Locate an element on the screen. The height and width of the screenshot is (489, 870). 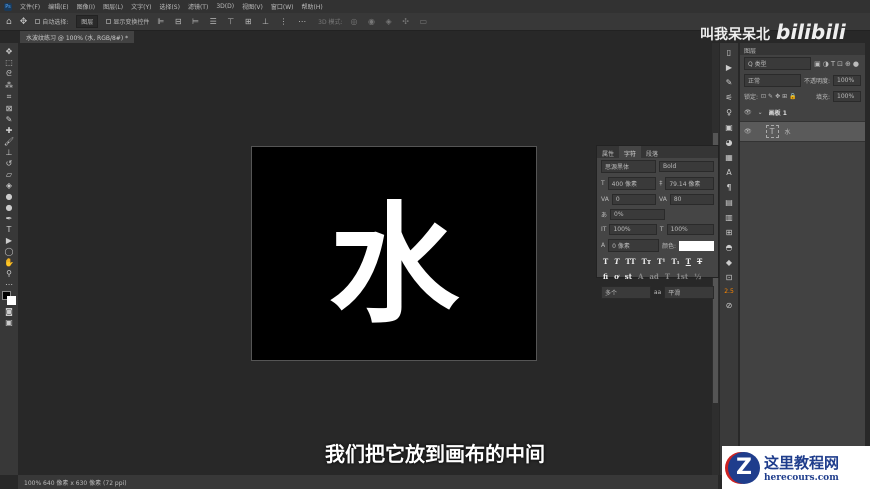
kerning-field: 0 is located at coordinates (633, 199).